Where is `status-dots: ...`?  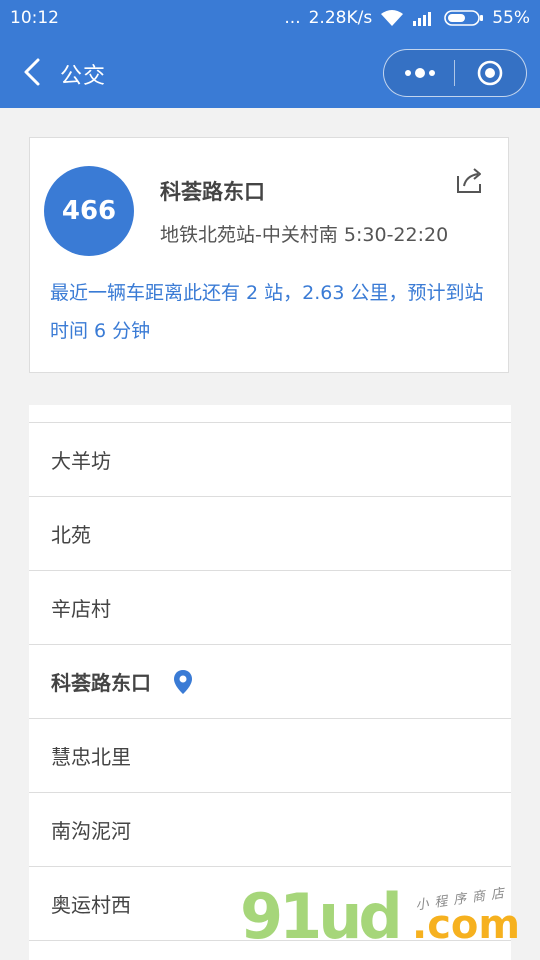 status-dots: ... is located at coordinates (292, 18).